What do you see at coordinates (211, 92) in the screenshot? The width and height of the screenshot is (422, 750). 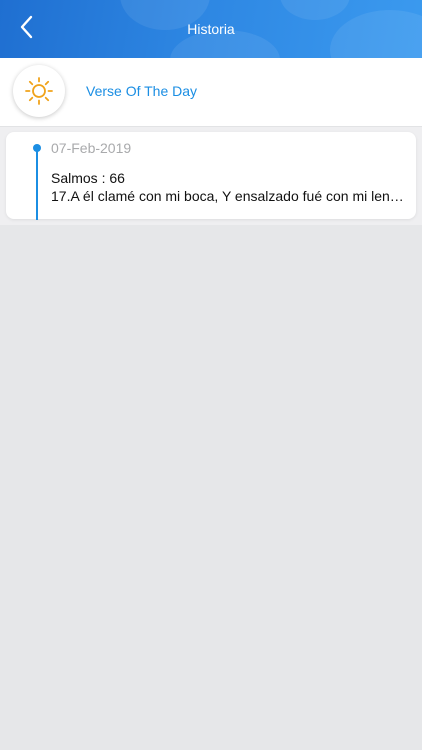 I see `verse-of-the-day-bar: Verse Of The Day` at bounding box center [211, 92].